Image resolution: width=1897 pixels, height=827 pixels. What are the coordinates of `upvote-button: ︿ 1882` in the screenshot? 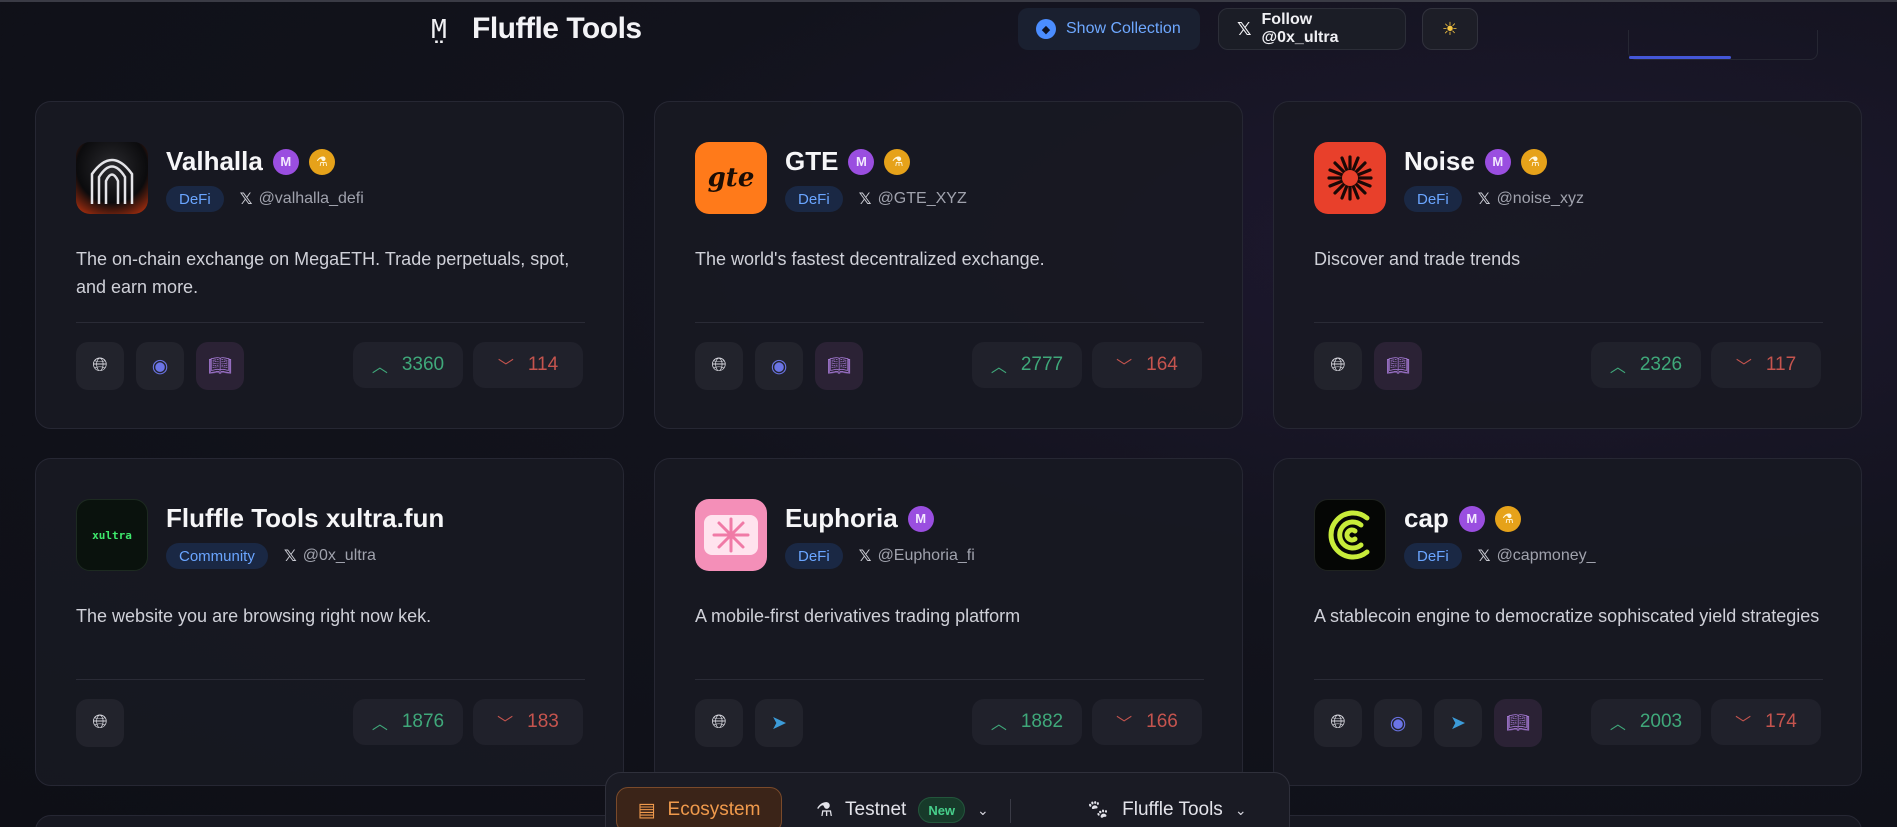 It's located at (1027, 722).